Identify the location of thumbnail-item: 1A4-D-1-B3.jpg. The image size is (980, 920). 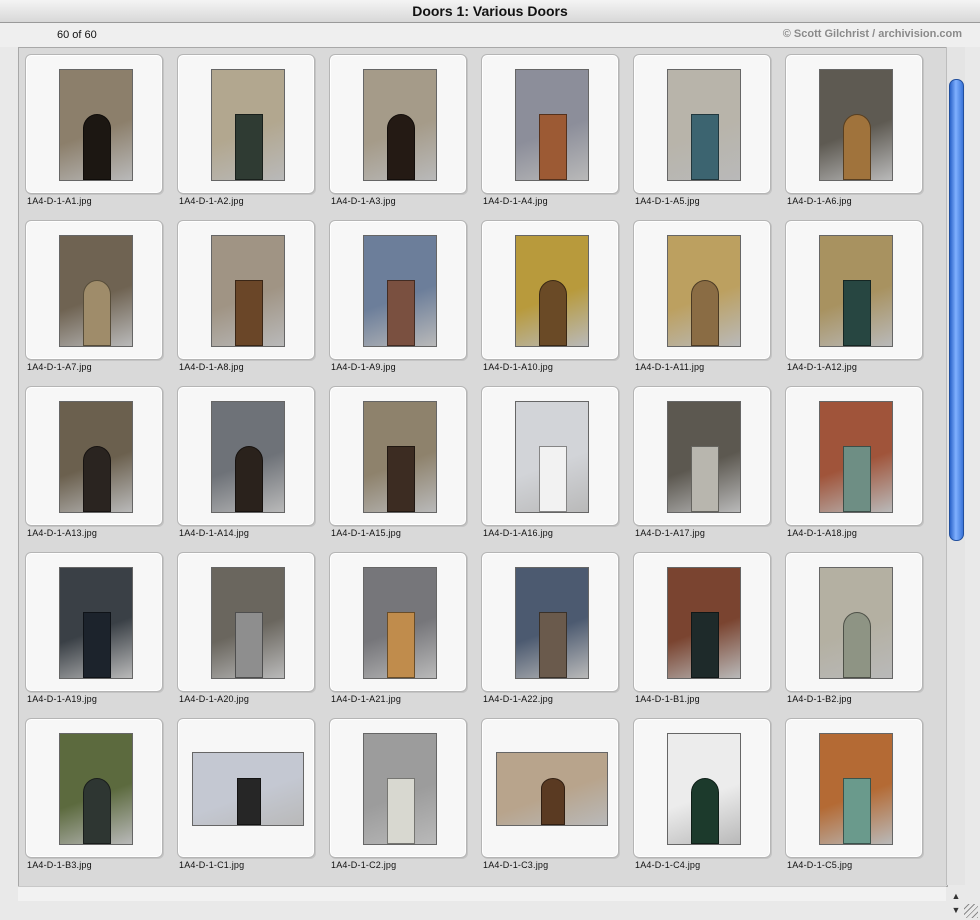
(99, 801).